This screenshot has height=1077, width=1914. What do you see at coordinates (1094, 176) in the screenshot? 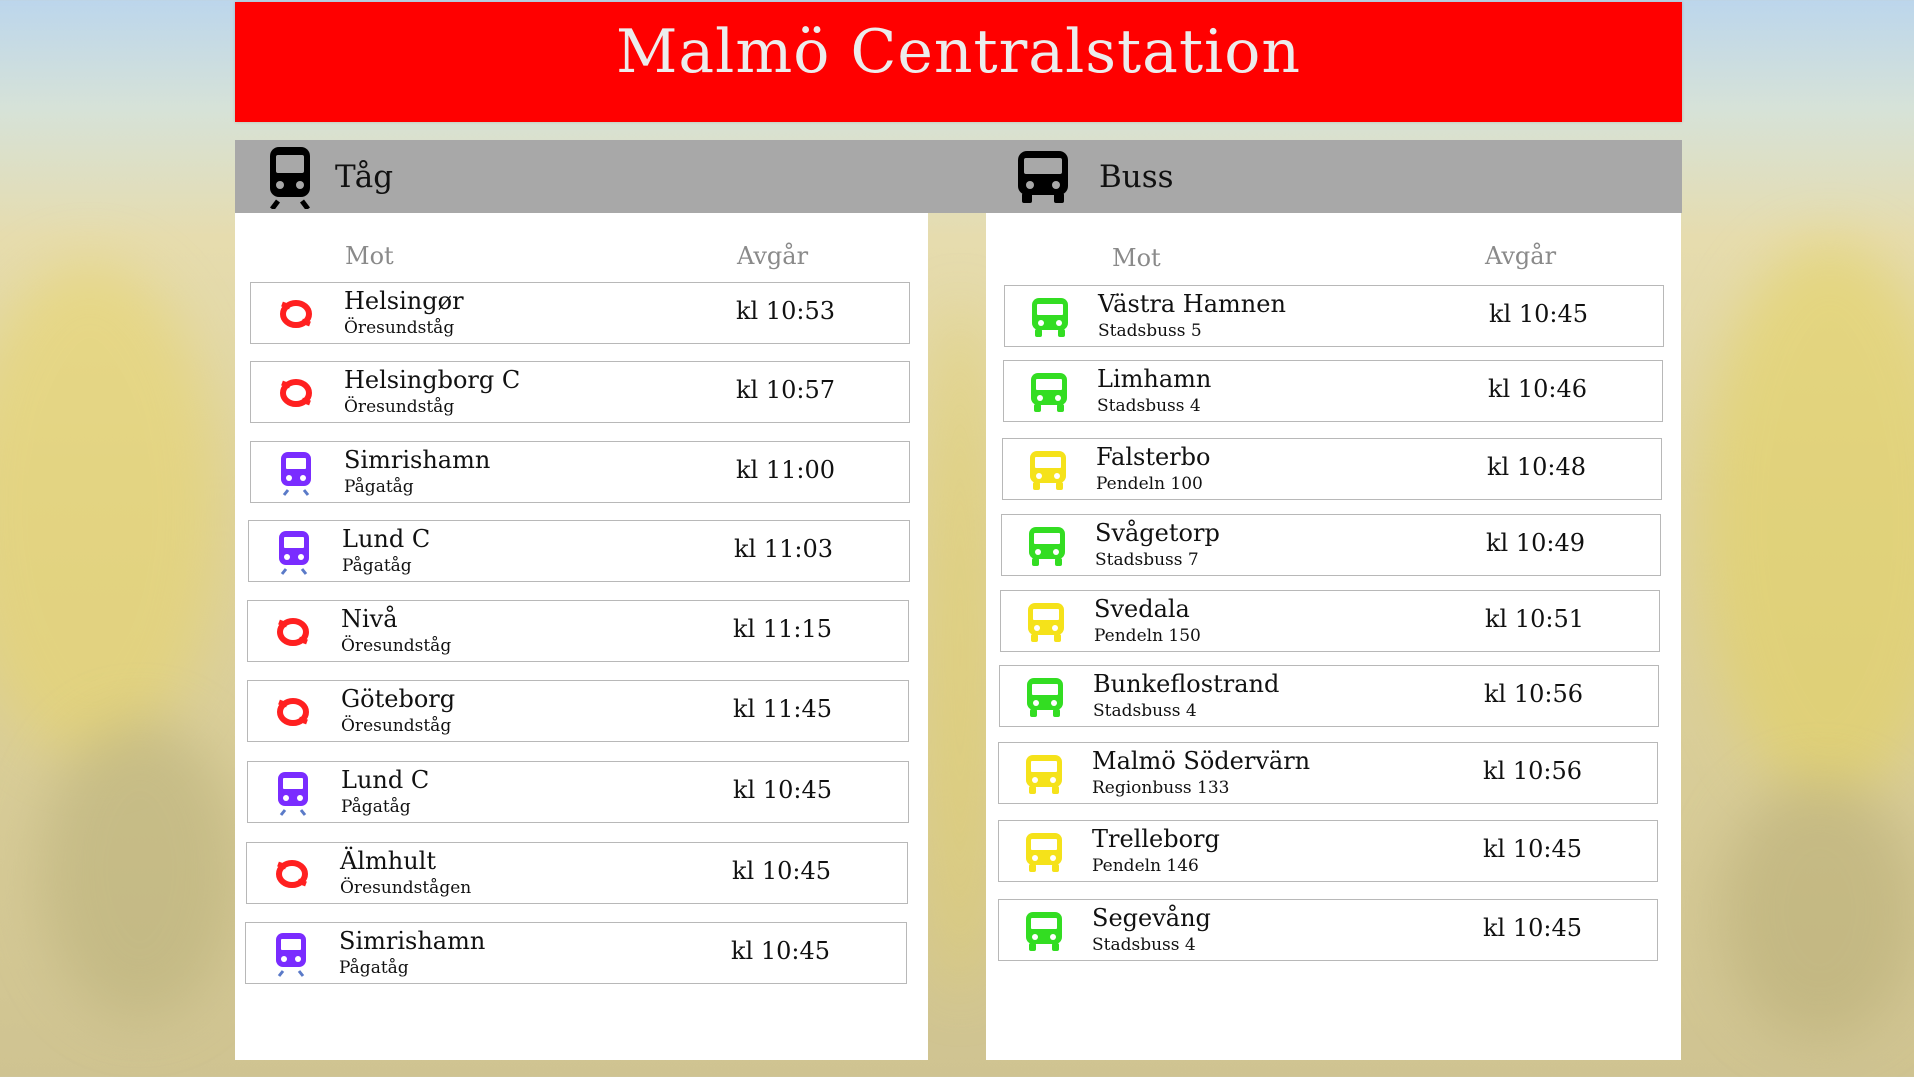
I see `bus-panel-header: Buss` at bounding box center [1094, 176].